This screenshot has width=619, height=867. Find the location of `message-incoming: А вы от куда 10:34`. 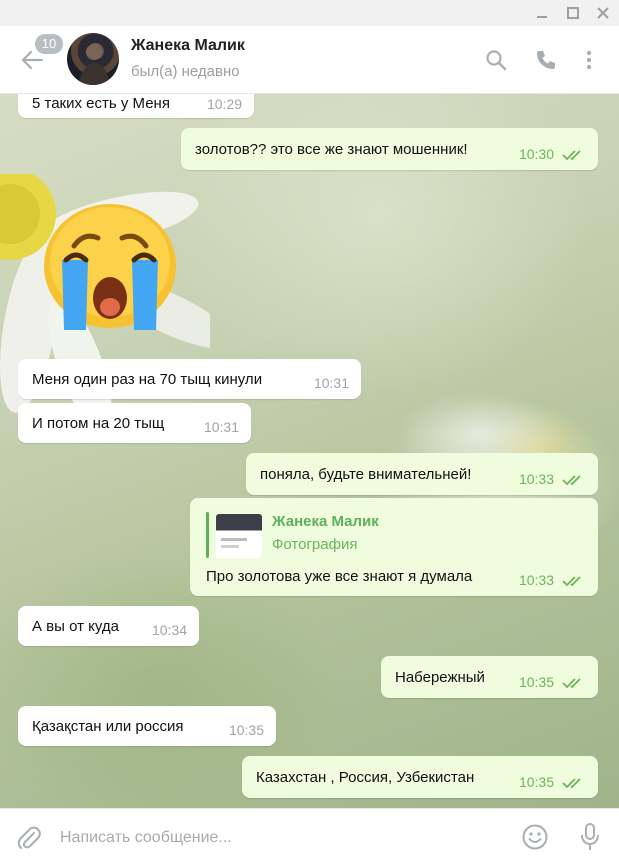

message-incoming: А вы от куда 10:34 is located at coordinates (108, 626).